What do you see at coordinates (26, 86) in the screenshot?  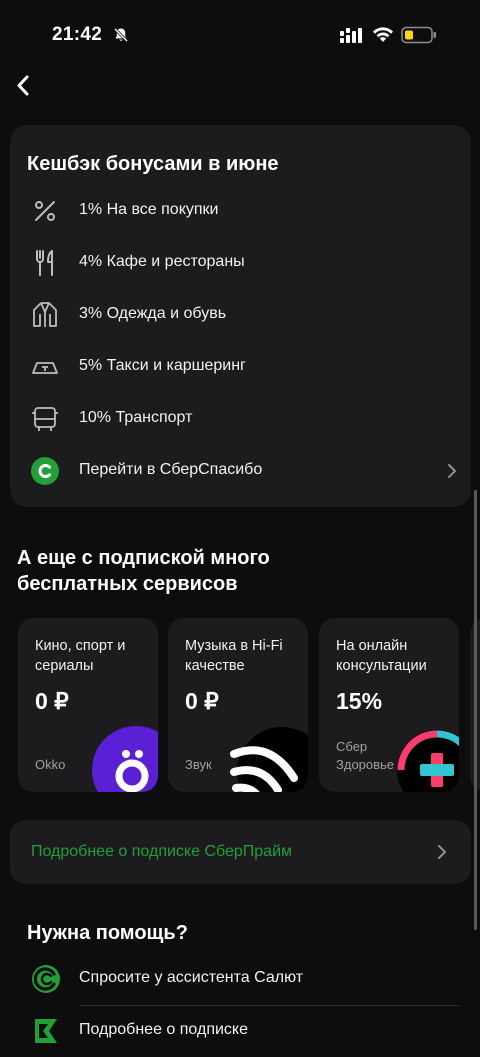 I see `back-button` at bounding box center [26, 86].